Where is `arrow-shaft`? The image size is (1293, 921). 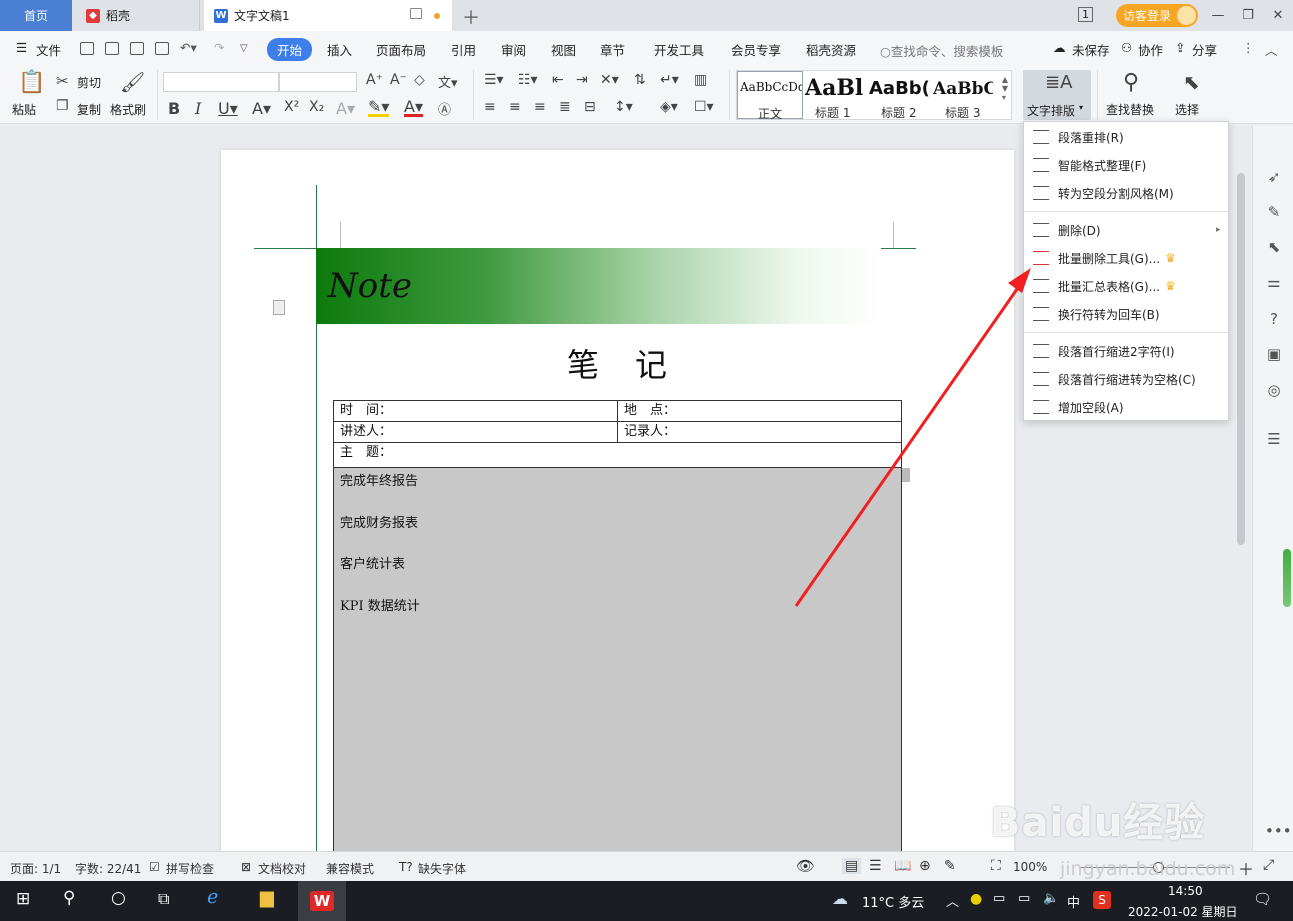 arrow-shaft is located at coordinates (909, 444).